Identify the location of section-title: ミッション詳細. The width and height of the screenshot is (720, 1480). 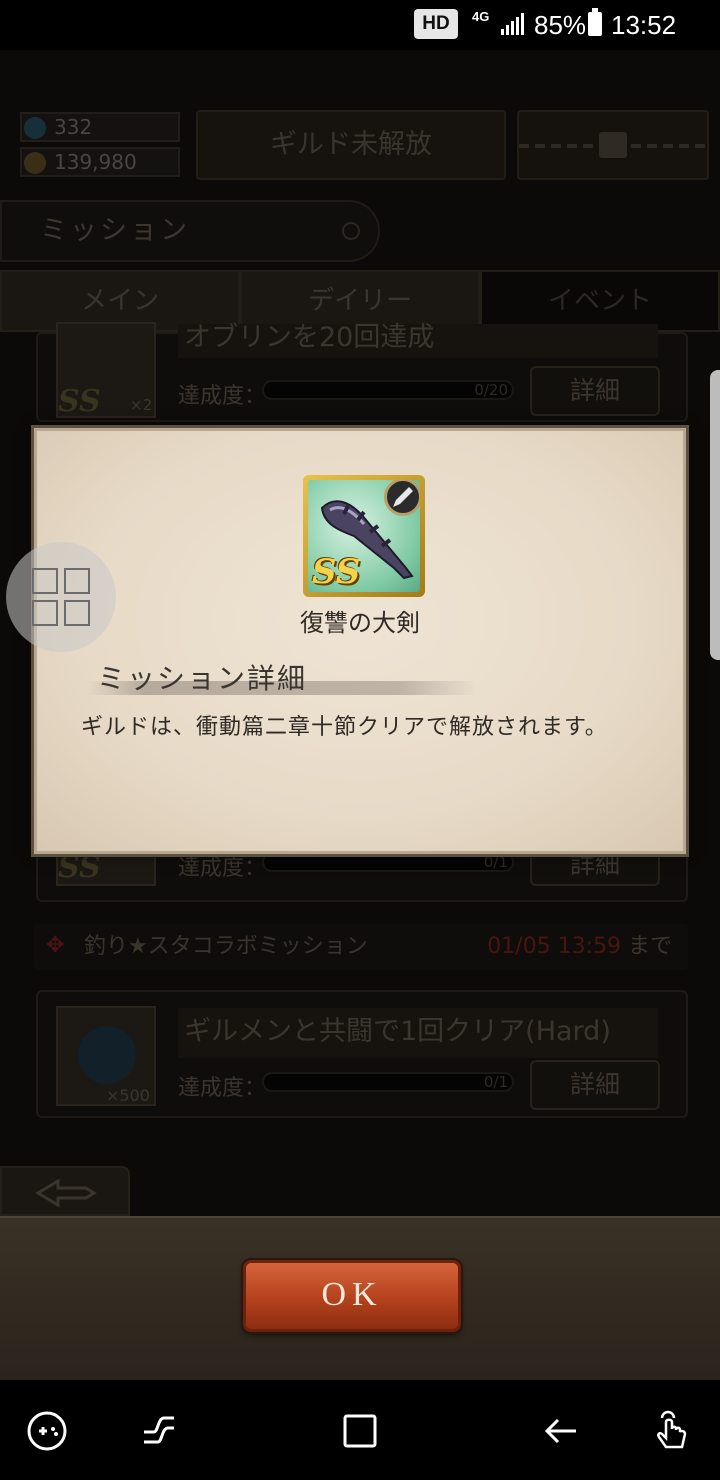
(202, 678).